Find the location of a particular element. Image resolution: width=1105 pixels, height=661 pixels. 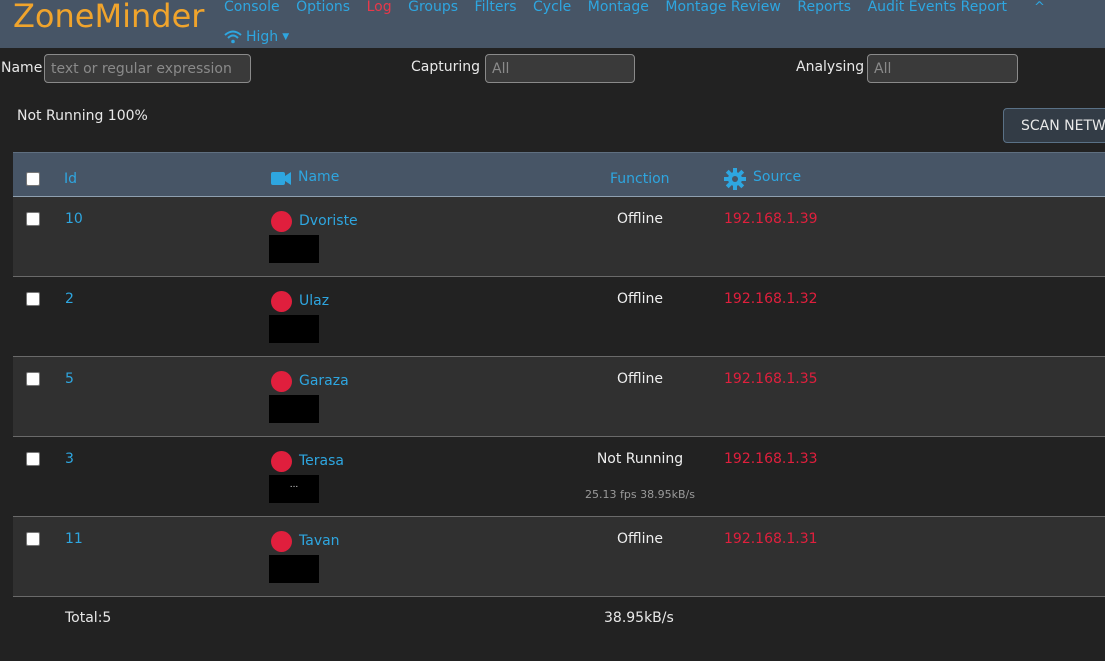

bandwidth-label: High is located at coordinates (262, 37).